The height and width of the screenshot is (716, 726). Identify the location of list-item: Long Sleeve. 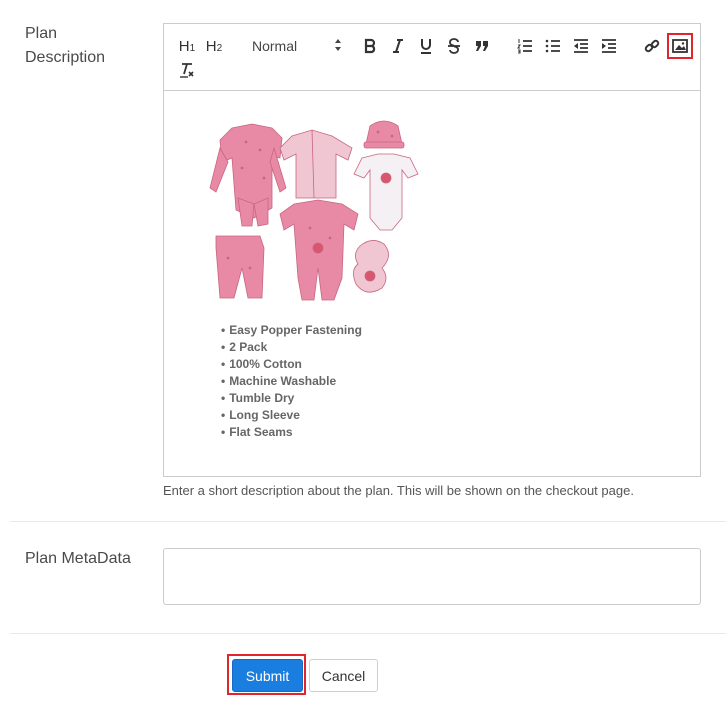
(291, 415).